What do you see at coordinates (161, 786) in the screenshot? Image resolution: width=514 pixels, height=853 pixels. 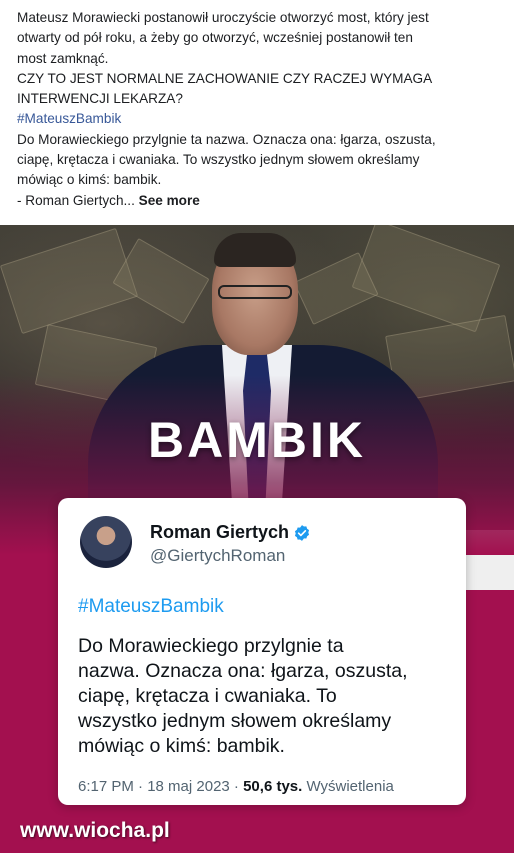 I see `tweet-timestamp: 6:17 PM · 18 maj 2023 ·` at bounding box center [161, 786].